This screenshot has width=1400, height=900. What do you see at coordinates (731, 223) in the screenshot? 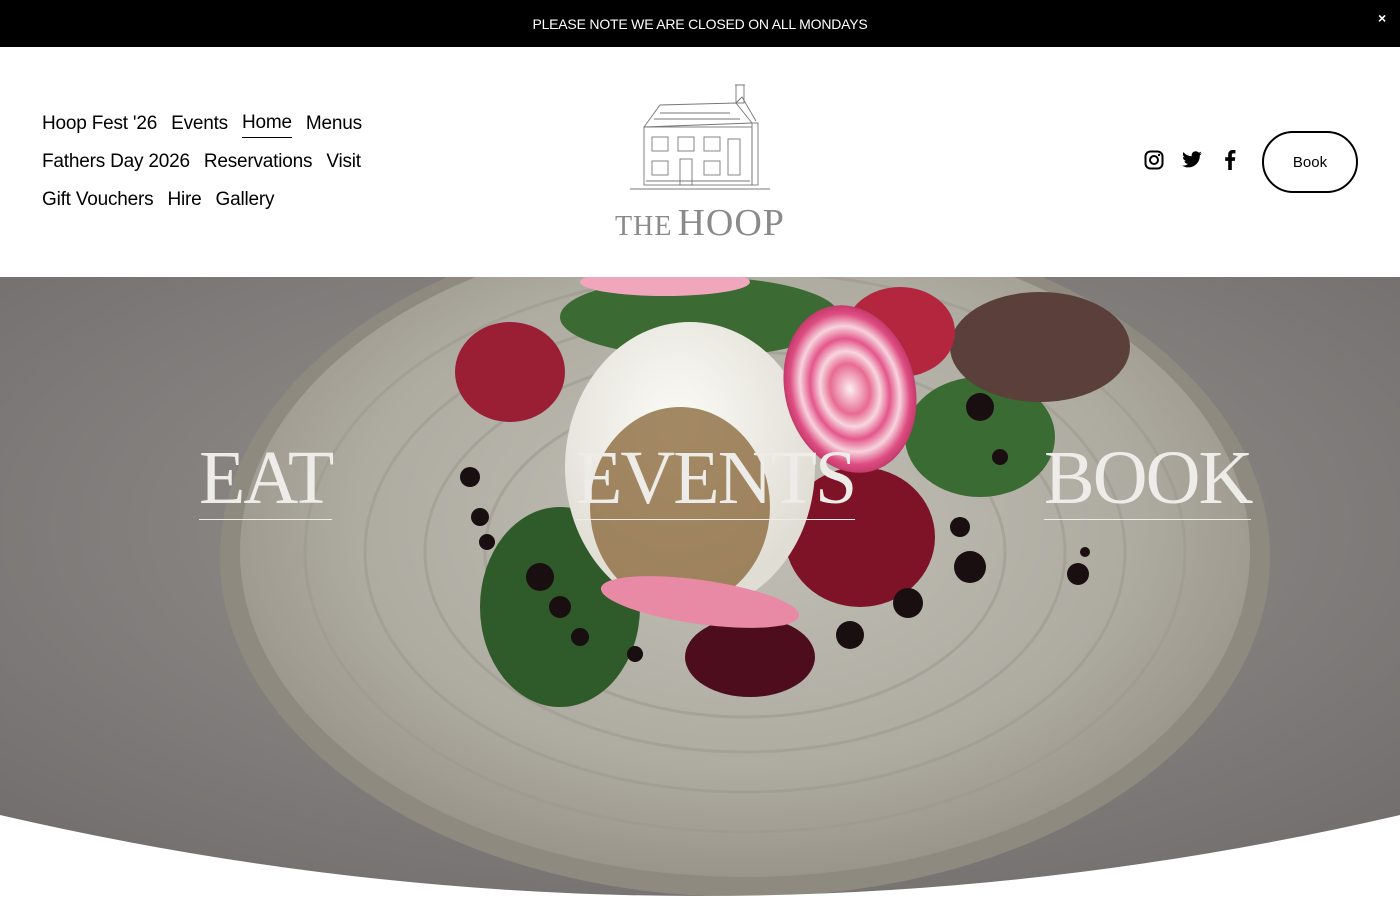
I see `logo-hoop: HOOP` at bounding box center [731, 223].